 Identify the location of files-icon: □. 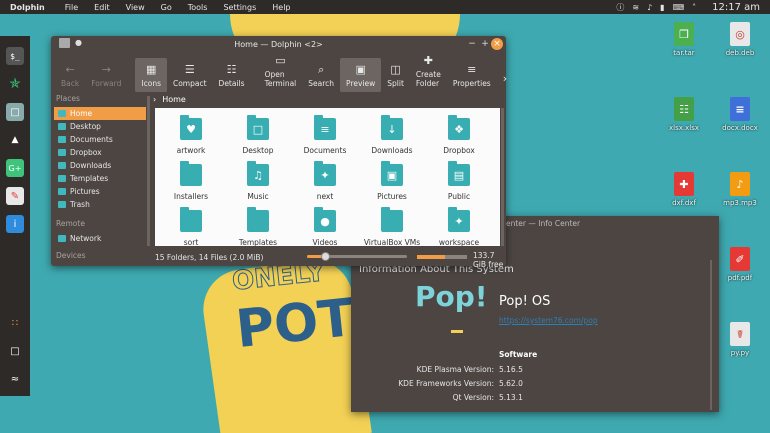
(15, 112).